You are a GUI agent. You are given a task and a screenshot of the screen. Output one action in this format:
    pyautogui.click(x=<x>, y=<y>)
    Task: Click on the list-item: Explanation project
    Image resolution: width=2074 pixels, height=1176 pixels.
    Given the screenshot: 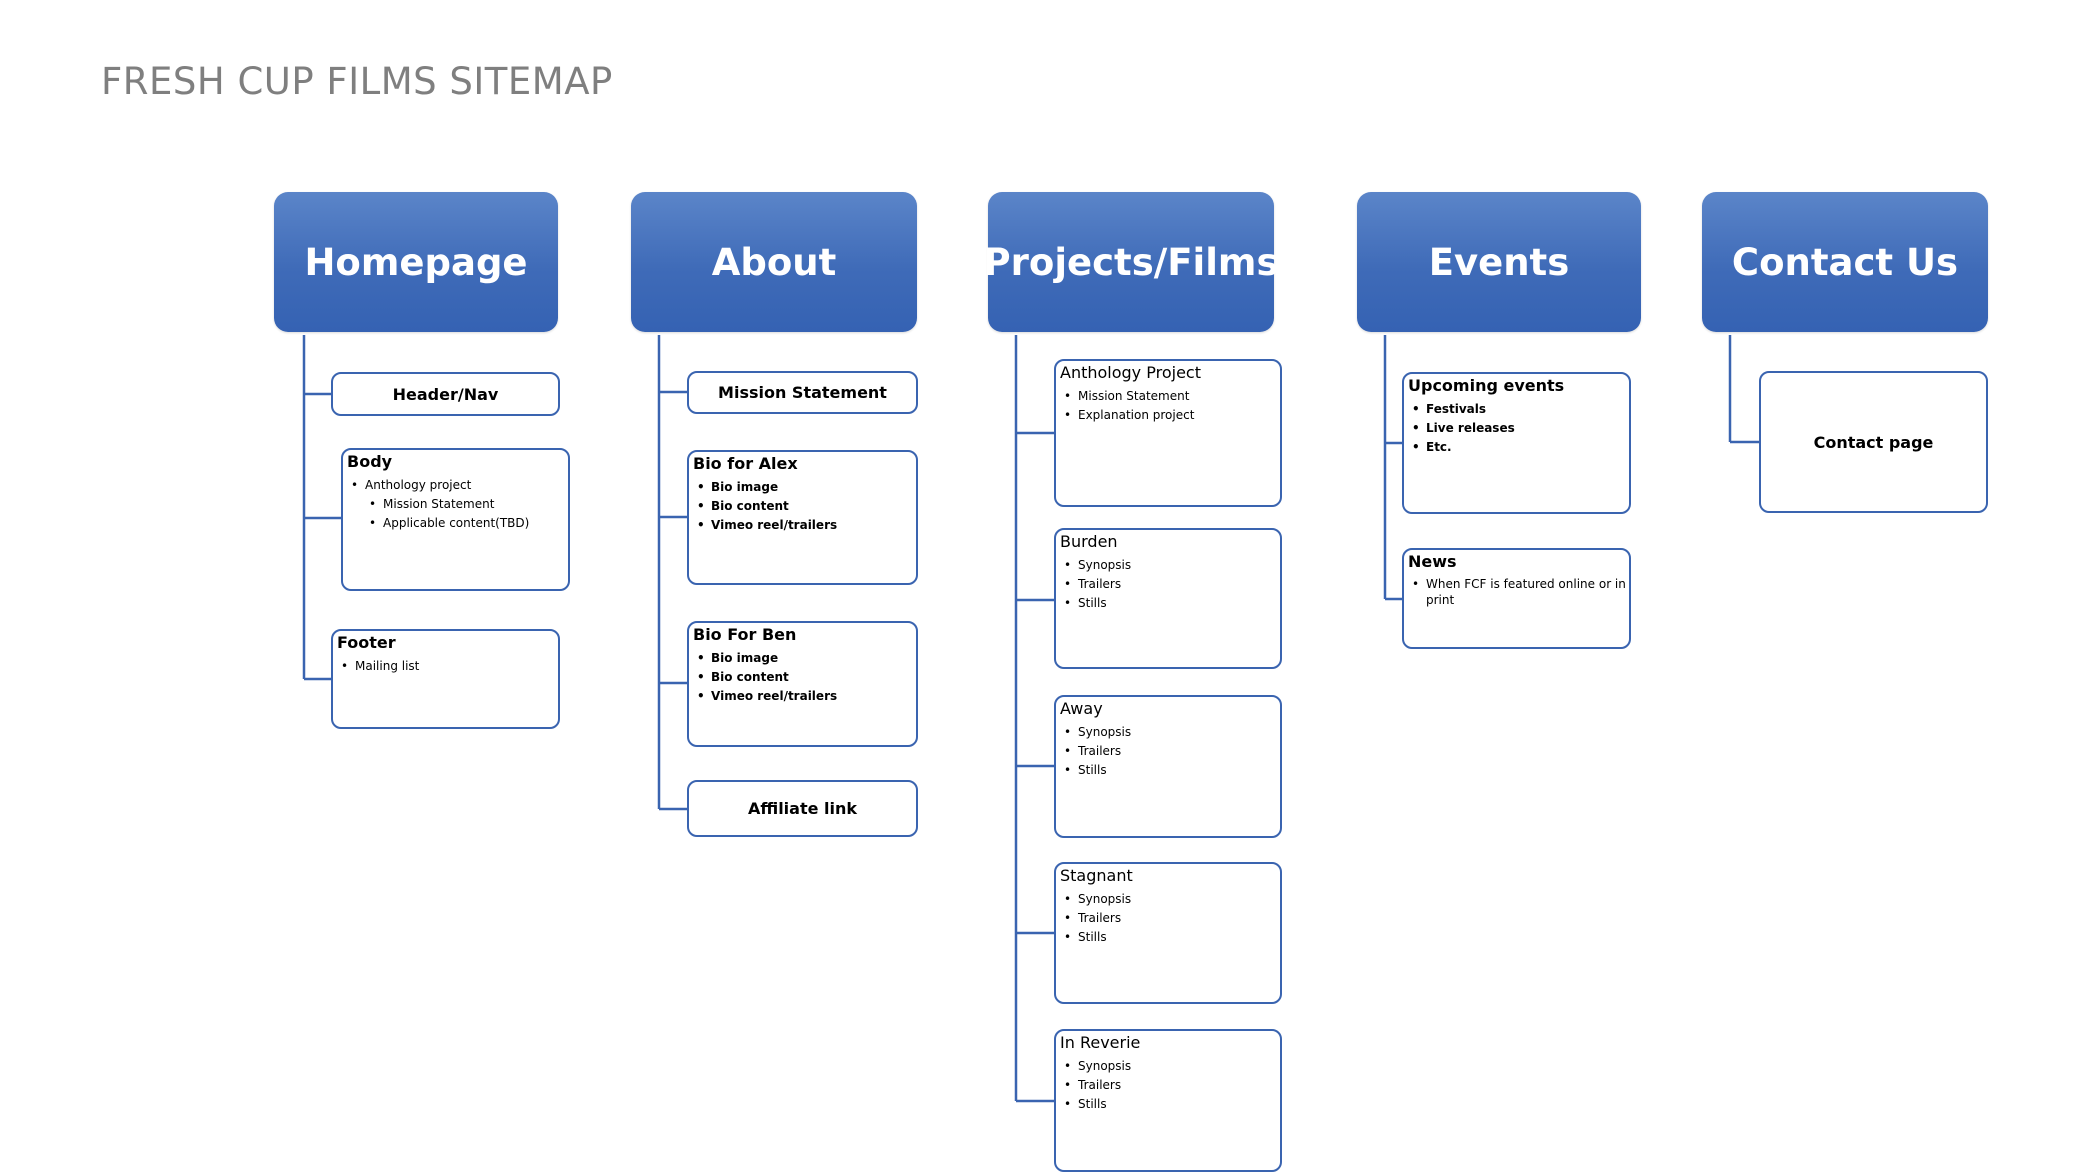 What is the action you would take?
    pyautogui.click(x=1172, y=415)
    